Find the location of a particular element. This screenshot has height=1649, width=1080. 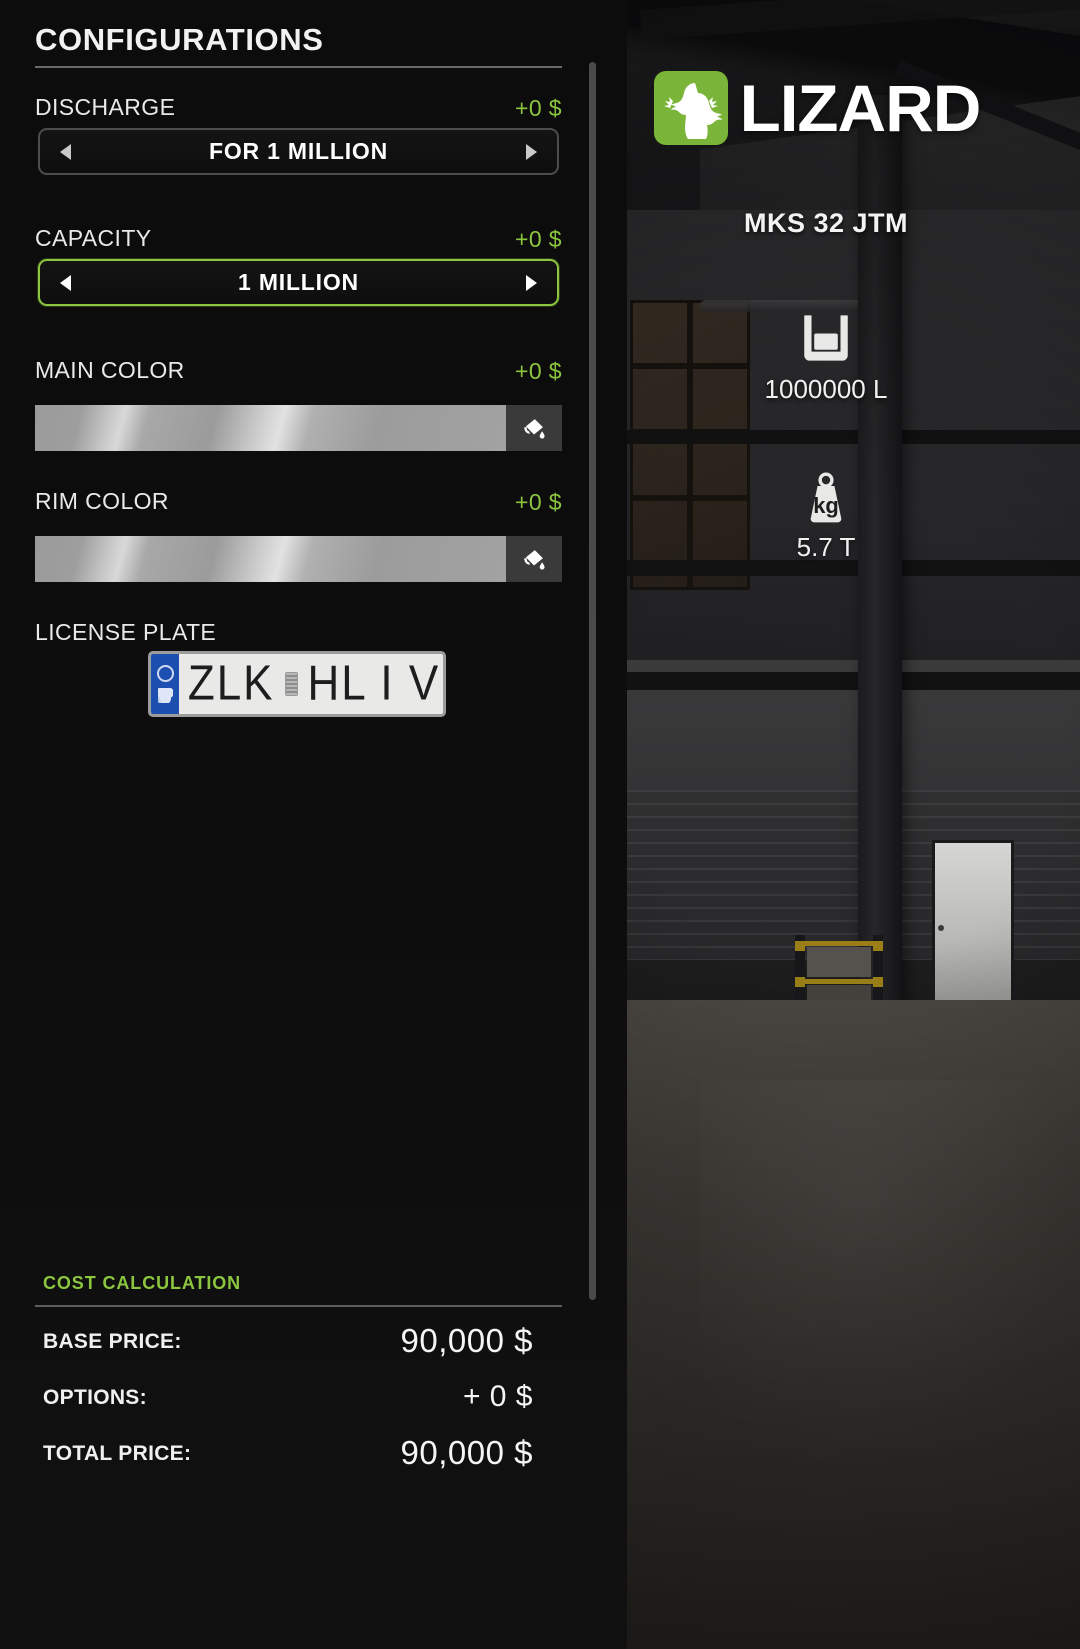

main-color-selector is located at coordinates (298, 428).